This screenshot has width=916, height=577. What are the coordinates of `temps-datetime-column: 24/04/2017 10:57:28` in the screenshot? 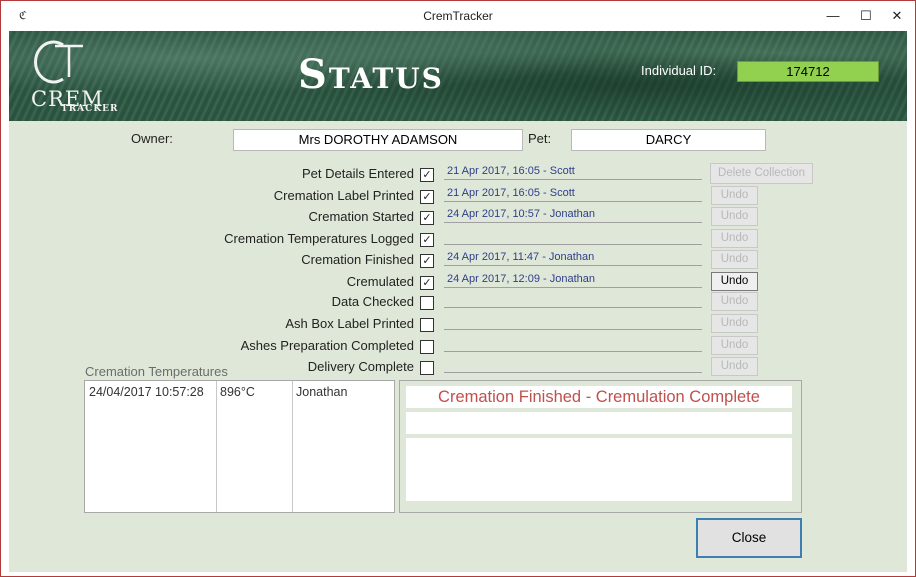 It's located at (151, 446).